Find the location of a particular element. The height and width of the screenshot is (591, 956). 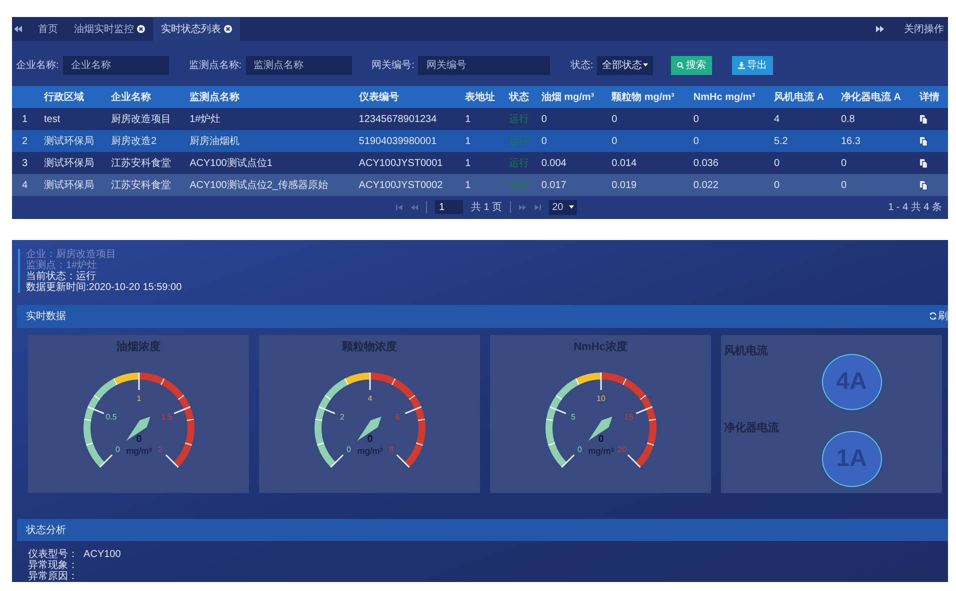

filter-field: 企业名称 is located at coordinates (115, 65).